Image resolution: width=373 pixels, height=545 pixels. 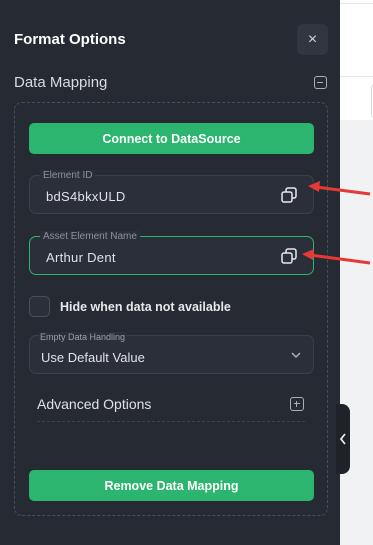 I want to click on connect-datasource-button: Connect to DataSource, so click(x=171, y=138).